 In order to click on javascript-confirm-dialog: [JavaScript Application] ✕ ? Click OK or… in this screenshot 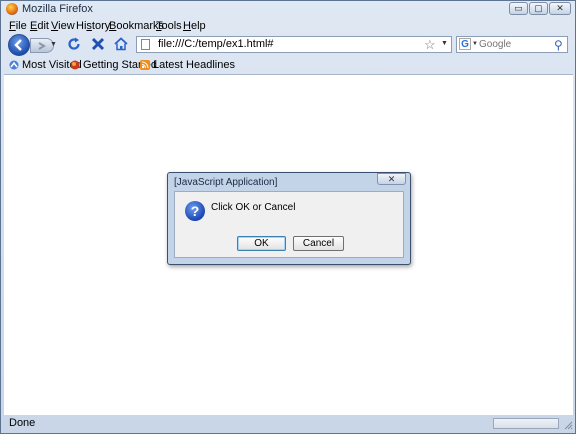, I will do `click(289, 218)`.